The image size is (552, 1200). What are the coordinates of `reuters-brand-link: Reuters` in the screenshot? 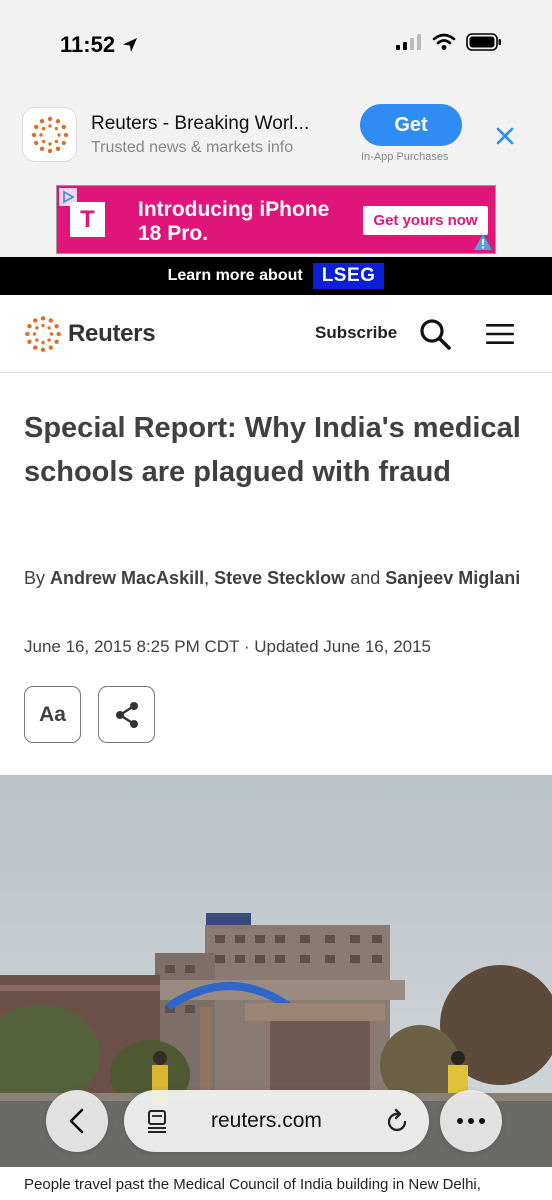 It's located at (90, 334).